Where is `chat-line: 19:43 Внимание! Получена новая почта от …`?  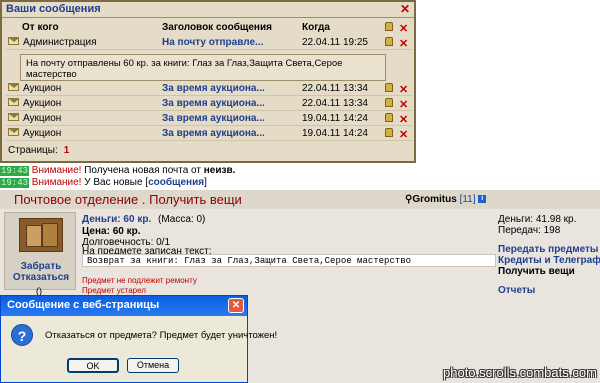
chat-line: 19:43 Внимание! Получена новая почта от … is located at coordinates (117, 170).